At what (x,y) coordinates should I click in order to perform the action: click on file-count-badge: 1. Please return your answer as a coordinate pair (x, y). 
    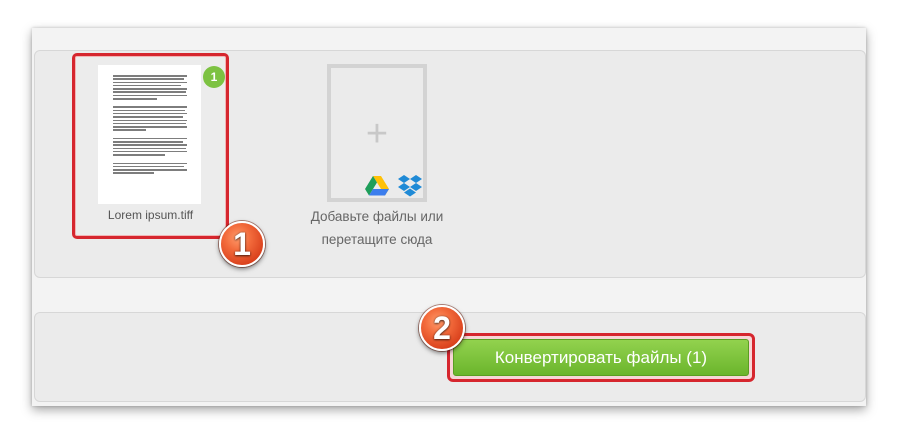
    Looking at the image, I should click on (214, 77).